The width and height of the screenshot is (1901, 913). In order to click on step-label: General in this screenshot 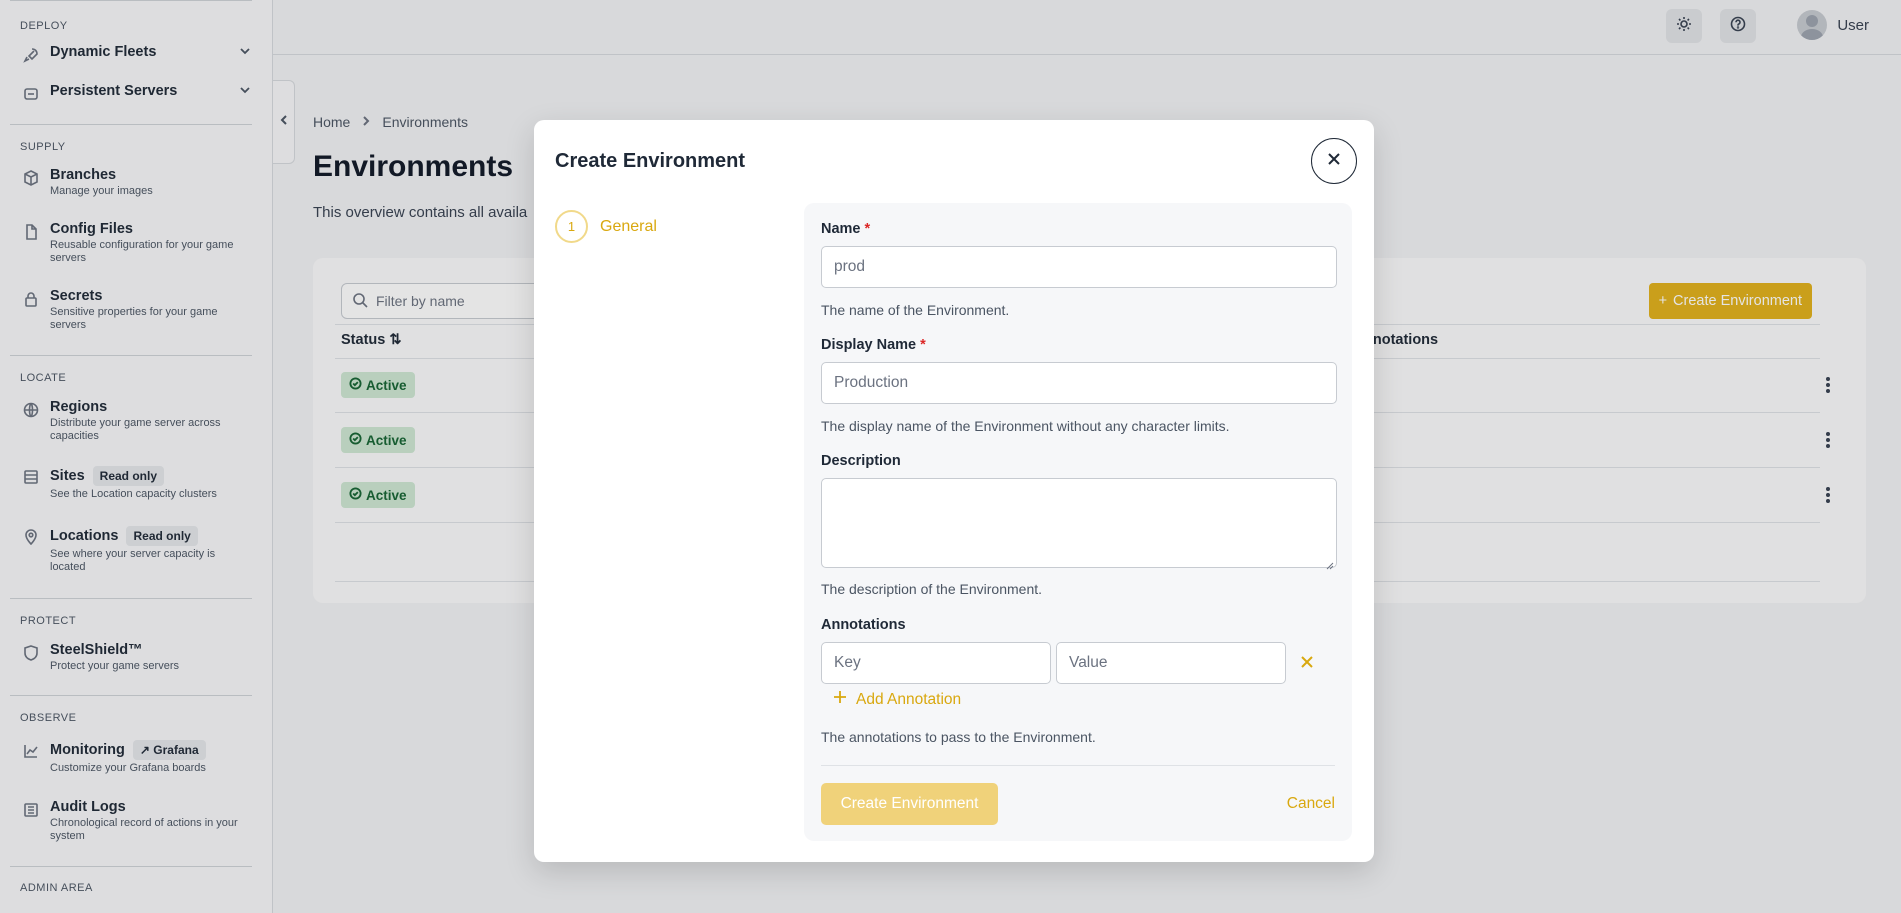, I will do `click(628, 226)`.